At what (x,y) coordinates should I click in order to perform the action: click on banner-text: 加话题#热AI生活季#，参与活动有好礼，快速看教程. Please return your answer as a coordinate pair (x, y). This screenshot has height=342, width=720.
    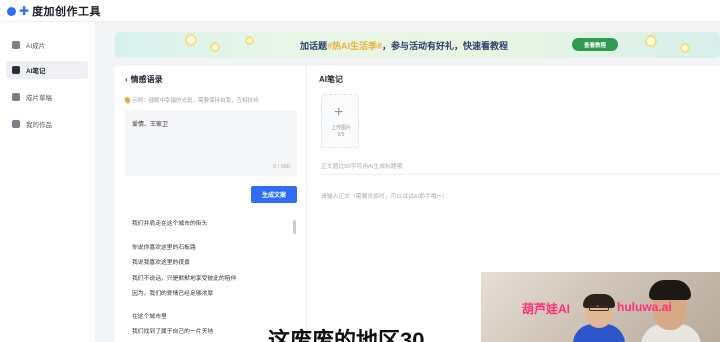
    Looking at the image, I should click on (404, 45).